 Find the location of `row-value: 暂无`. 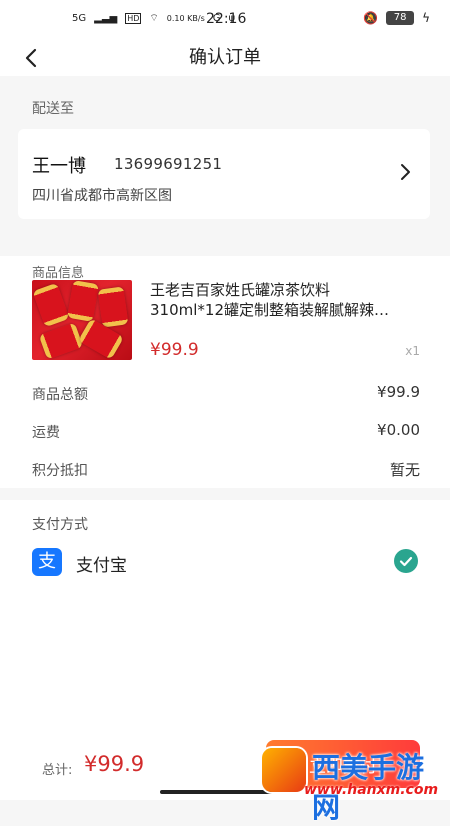

row-value: 暂无 is located at coordinates (404, 470).